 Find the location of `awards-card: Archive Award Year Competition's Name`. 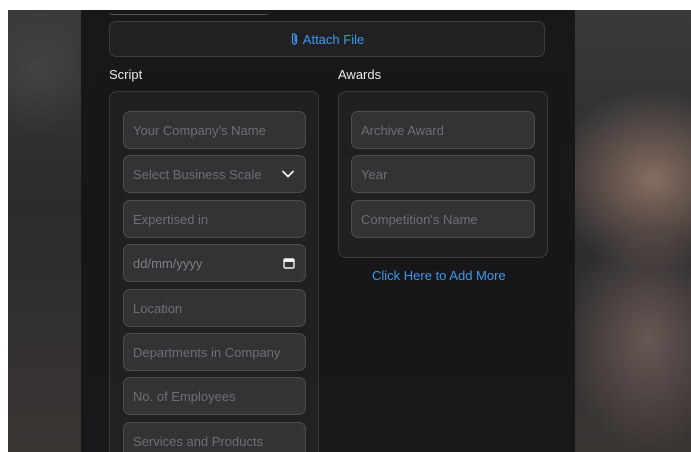

awards-card: Archive Award Year Competition's Name is located at coordinates (443, 174).